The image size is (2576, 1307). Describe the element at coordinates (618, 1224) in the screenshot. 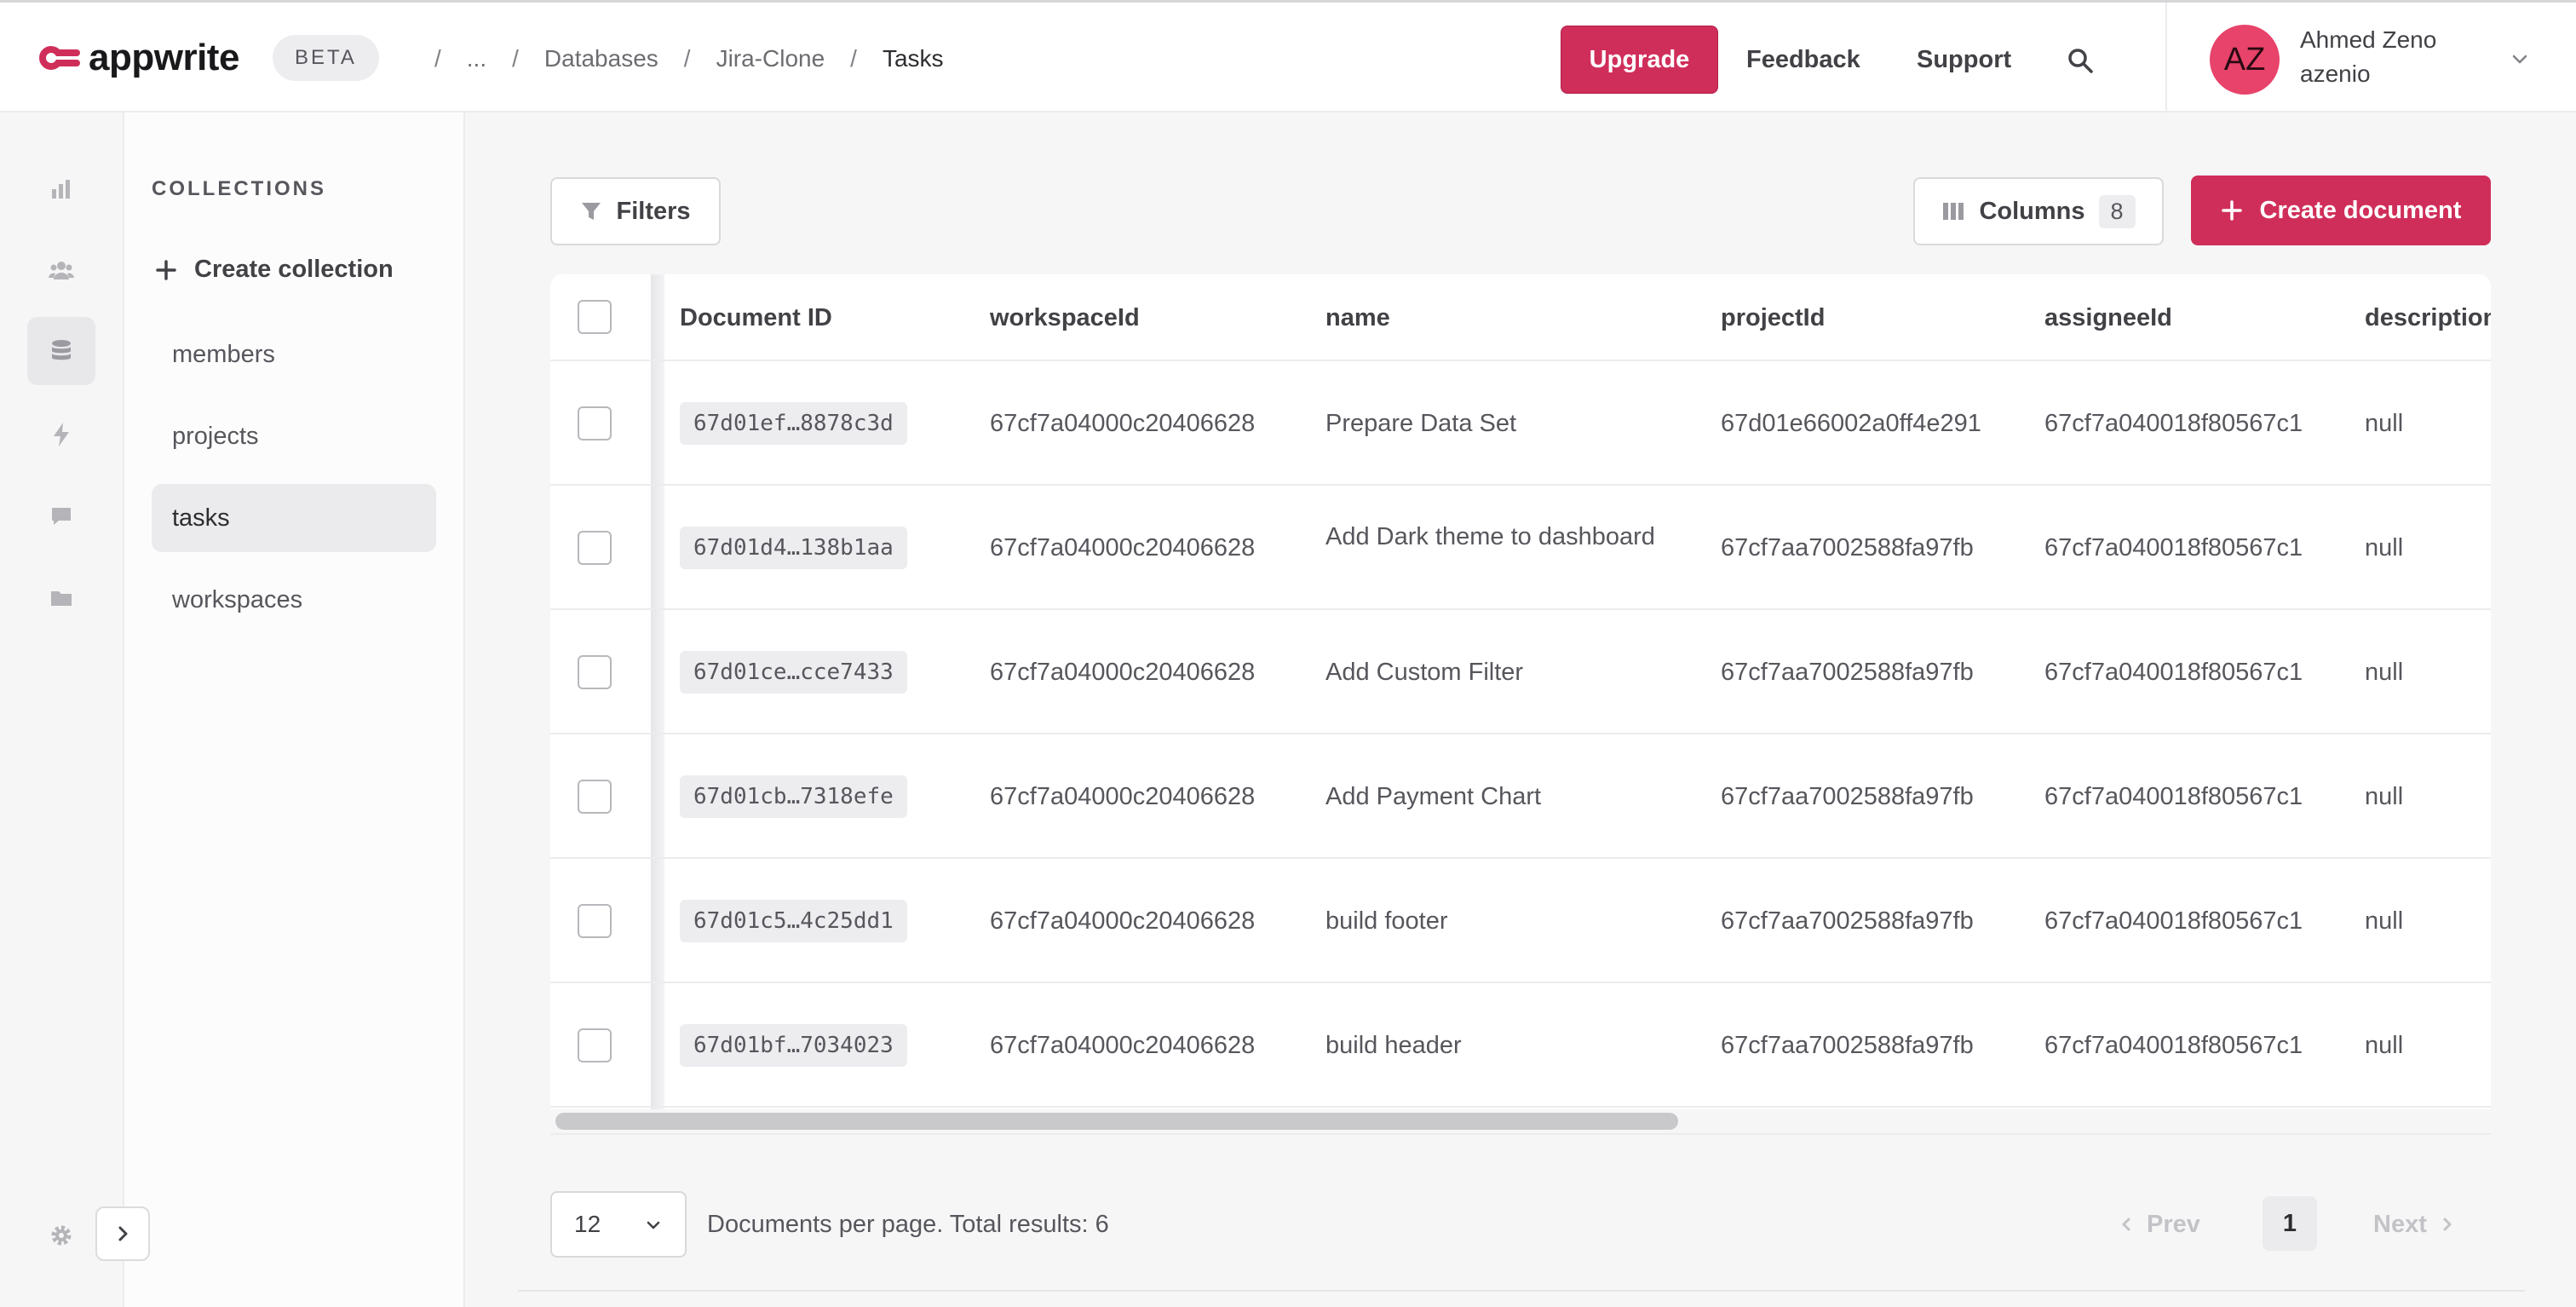

I see `per-page-select: 12` at that location.